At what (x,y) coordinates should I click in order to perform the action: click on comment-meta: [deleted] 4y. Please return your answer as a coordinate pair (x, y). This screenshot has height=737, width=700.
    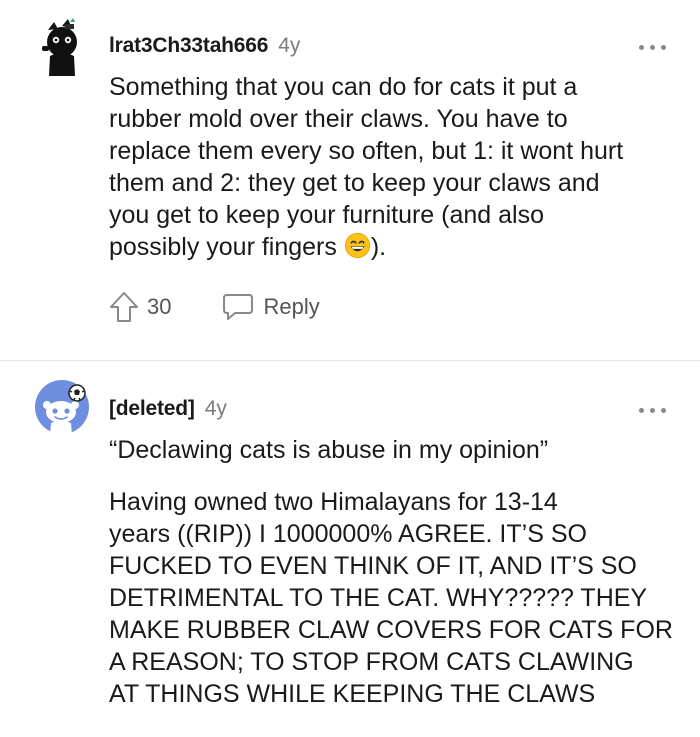
    Looking at the image, I should click on (168, 409).